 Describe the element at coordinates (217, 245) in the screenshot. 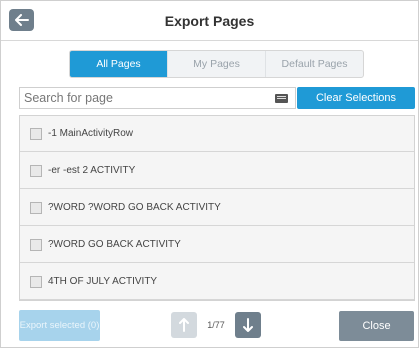

I see `list-item: ?WORD GO BACK ACTIVITY` at that location.